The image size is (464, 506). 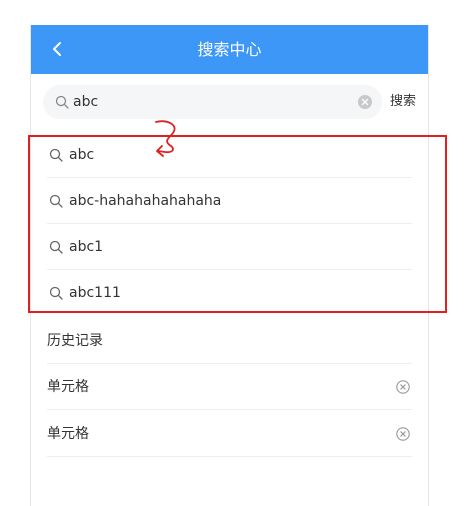 I want to click on search-box, so click(x=212, y=102).